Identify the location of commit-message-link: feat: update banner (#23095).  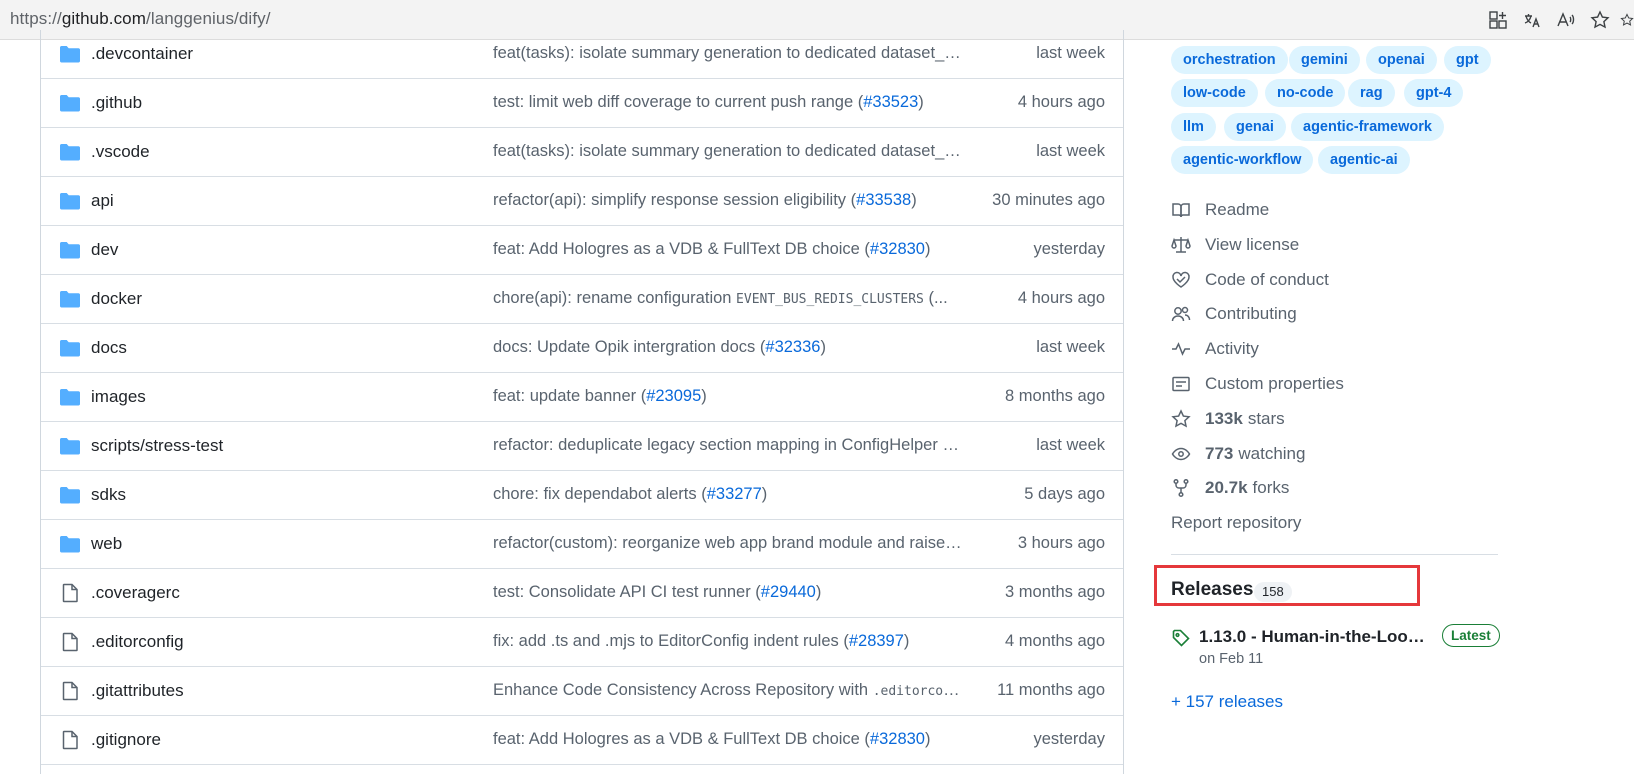
(728, 396).